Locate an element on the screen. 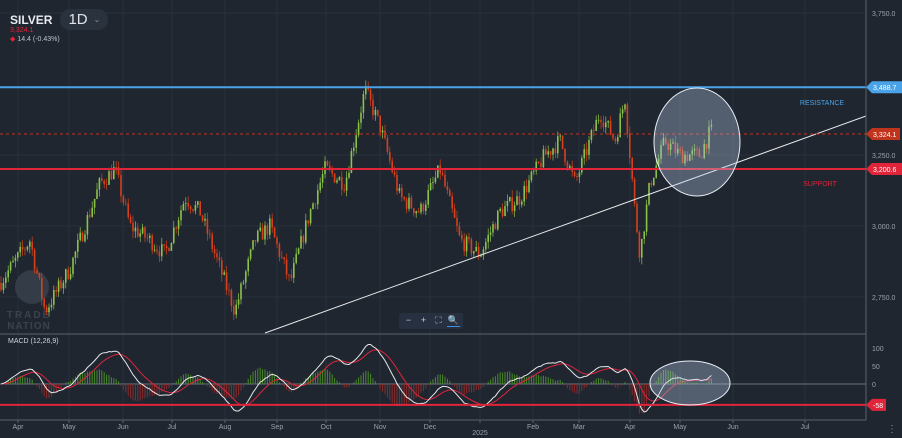  chevron-down-icon: ⌄ is located at coordinates (97, 19).